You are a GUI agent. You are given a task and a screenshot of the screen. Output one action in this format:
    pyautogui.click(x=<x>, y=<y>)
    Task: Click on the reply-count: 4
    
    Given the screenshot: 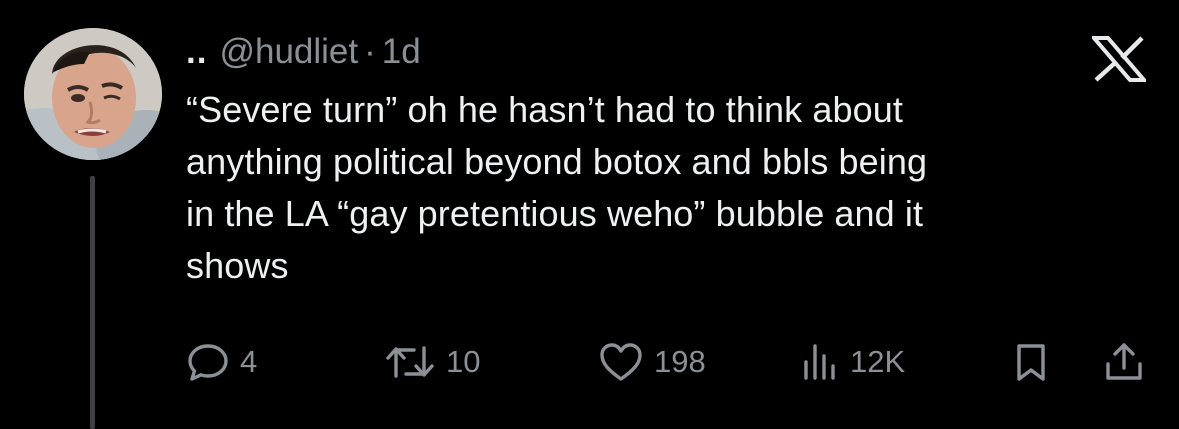 What is the action you would take?
    pyautogui.click(x=249, y=361)
    